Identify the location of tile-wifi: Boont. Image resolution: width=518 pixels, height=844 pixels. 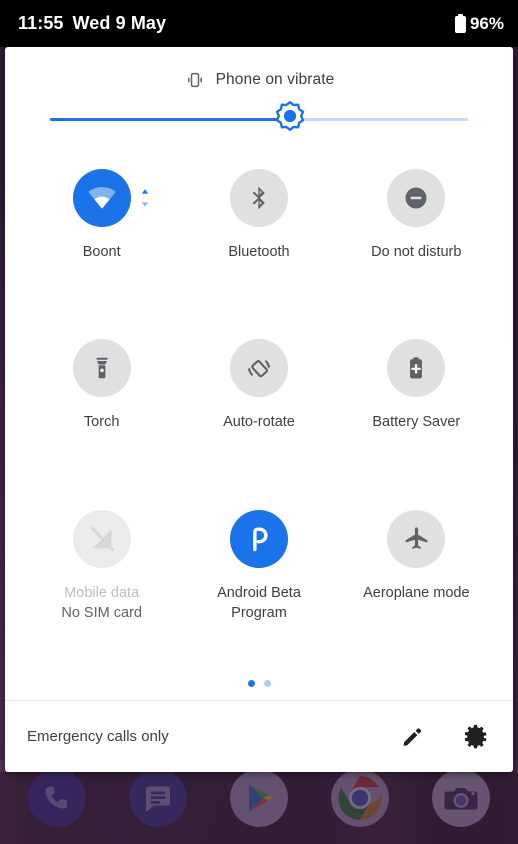
(101, 240).